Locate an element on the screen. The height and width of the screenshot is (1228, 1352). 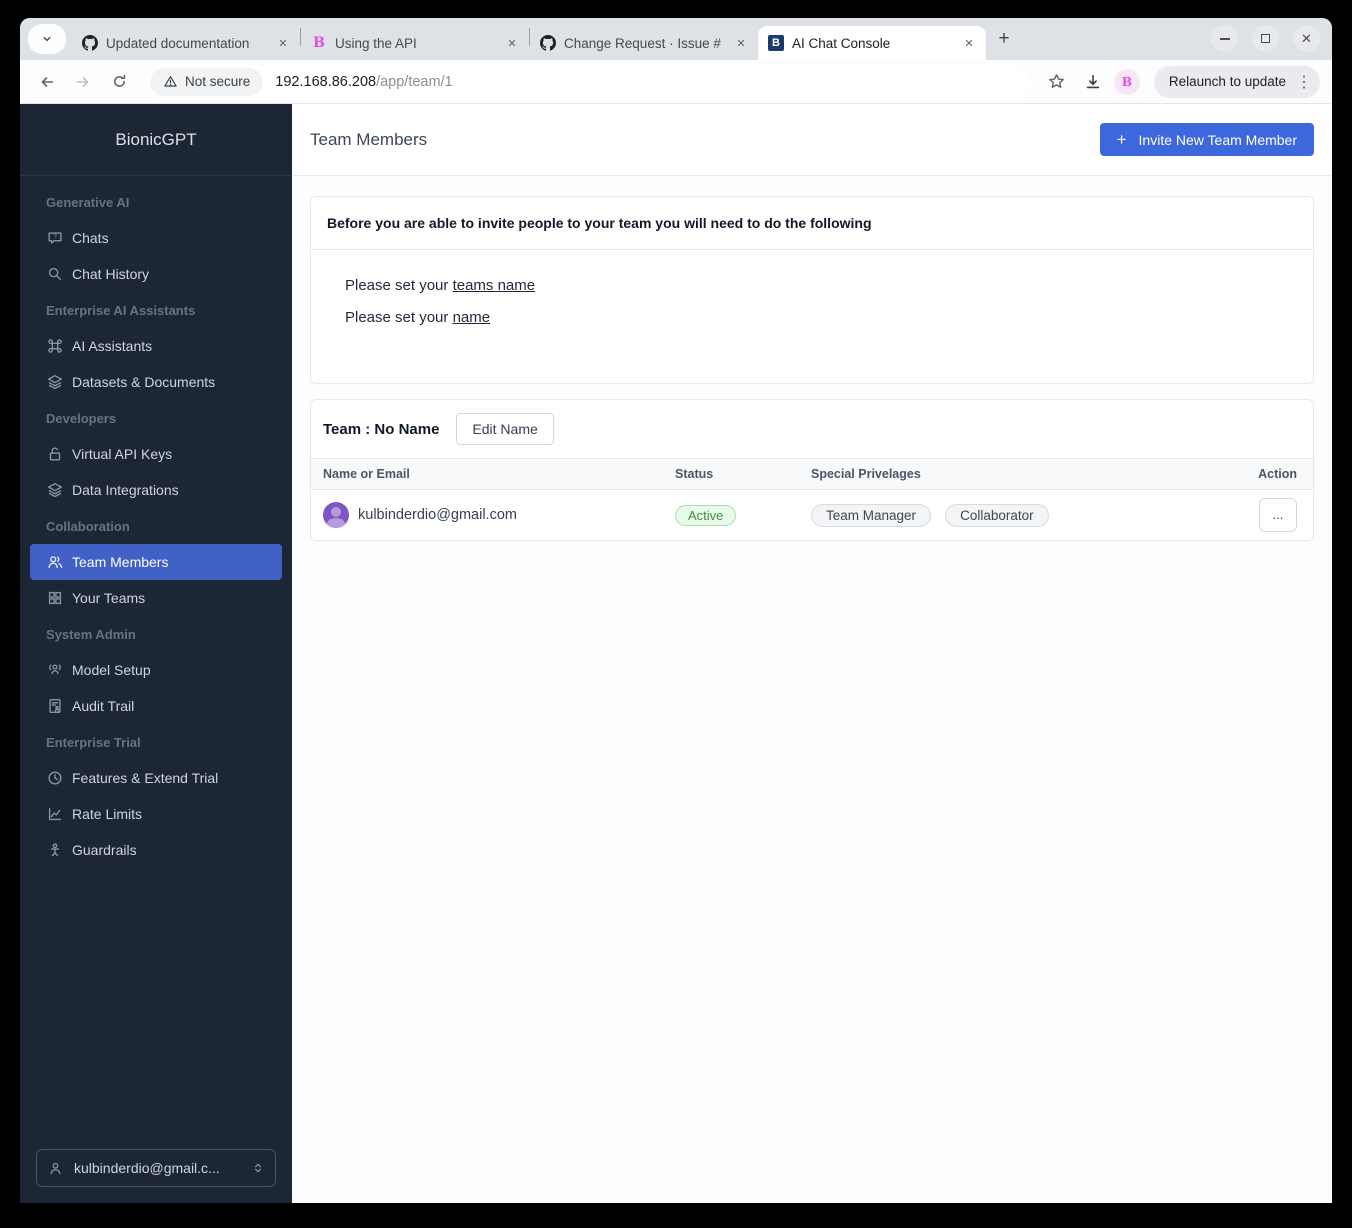
downloads-button is located at coordinates (1093, 82).